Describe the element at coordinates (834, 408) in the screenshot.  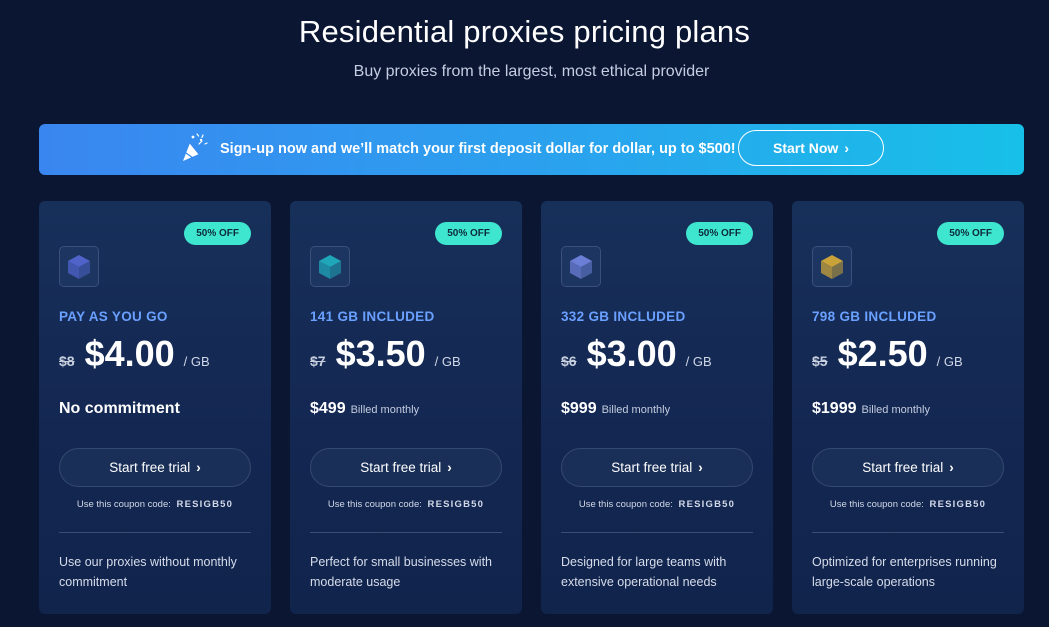
I see `billing-amount: $1999` at that location.